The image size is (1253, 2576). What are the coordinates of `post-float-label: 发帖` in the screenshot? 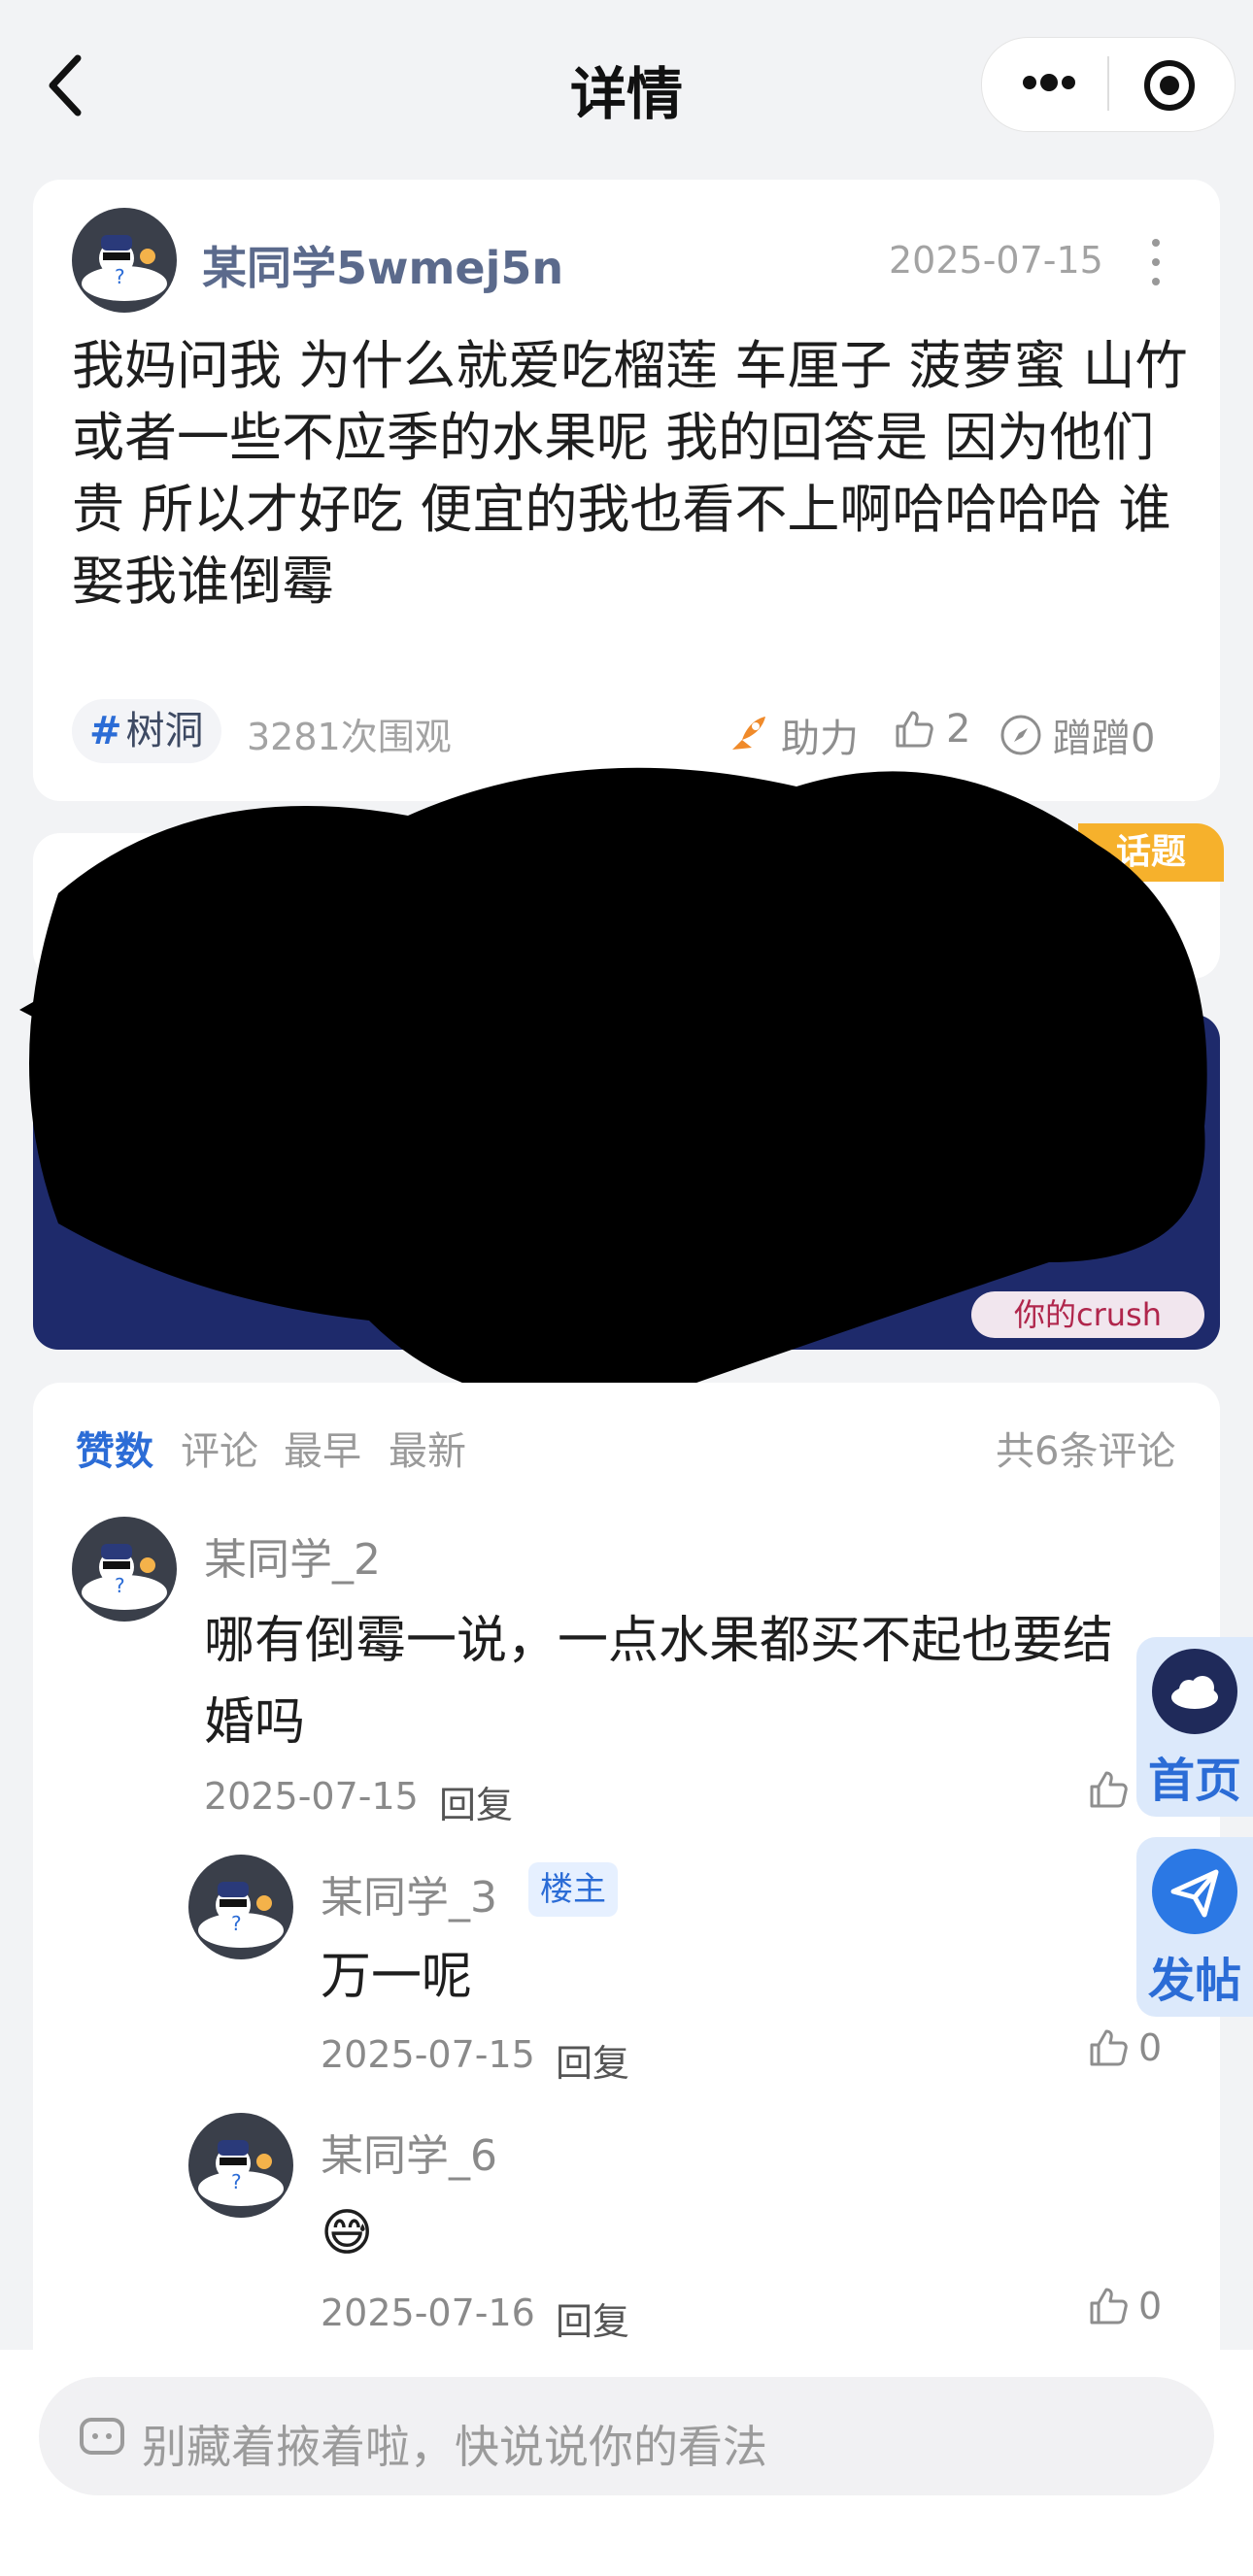 It's located at (1194, 1981).